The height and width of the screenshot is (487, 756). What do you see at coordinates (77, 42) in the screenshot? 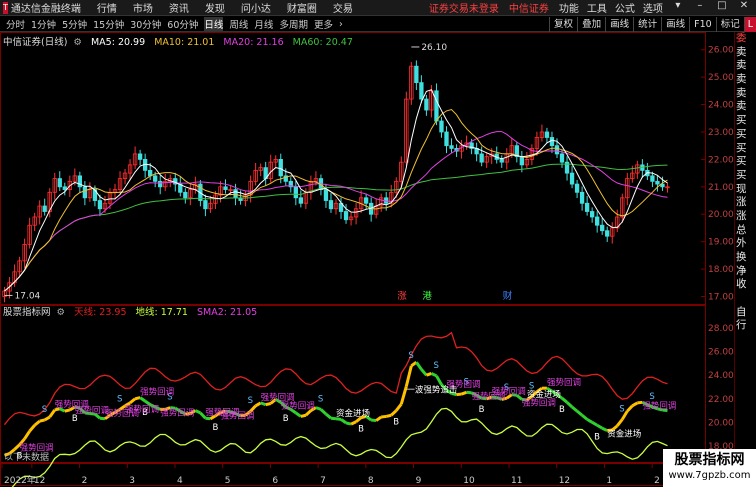
I see `legend-gear-icon: ⚙` at bounding box center [77, 42].